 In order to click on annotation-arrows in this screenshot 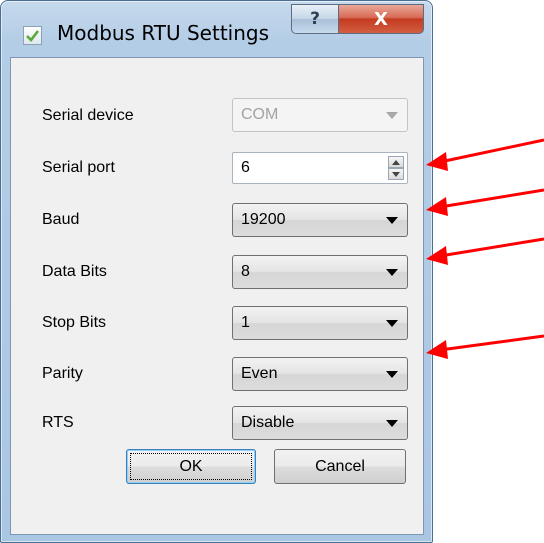, I will do `click(485, 248)`.